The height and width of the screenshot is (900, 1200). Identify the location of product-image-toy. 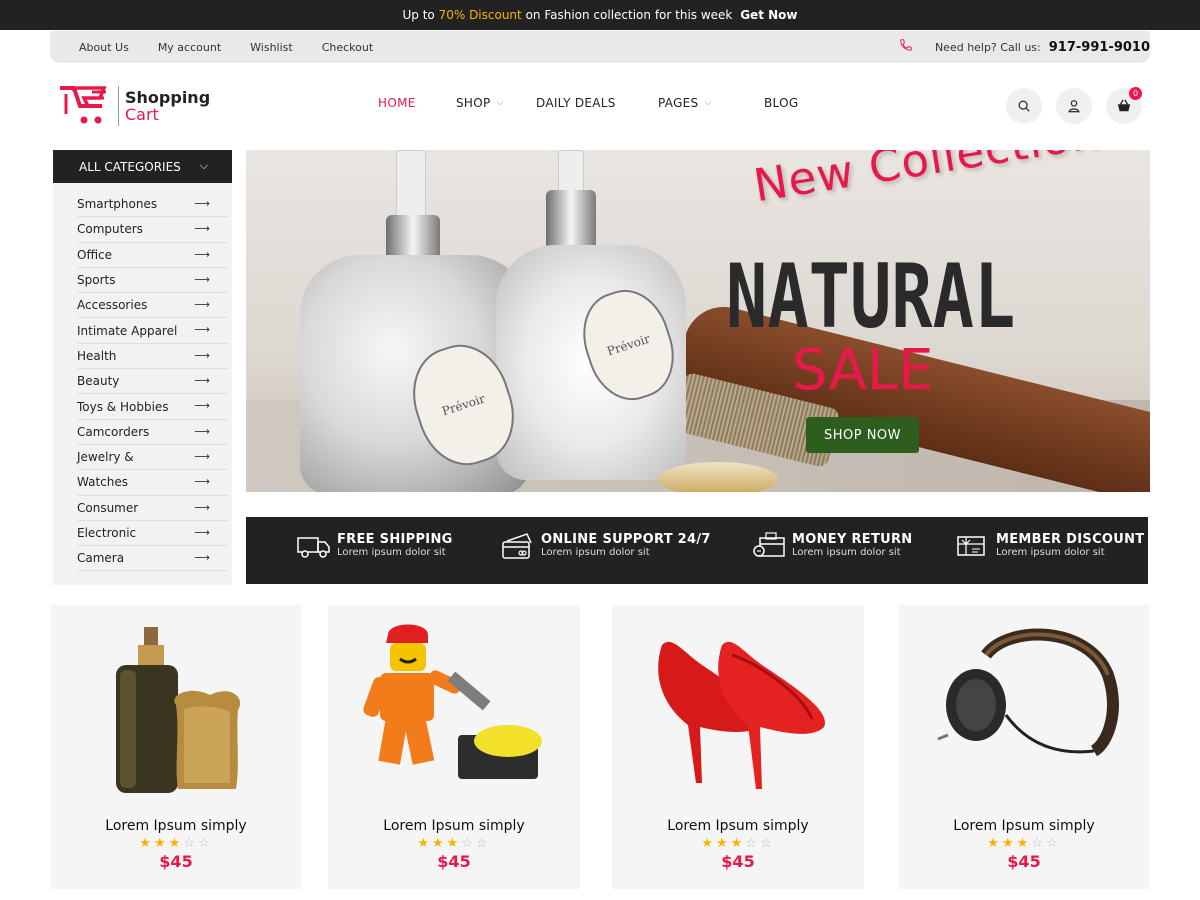
(452, 701).